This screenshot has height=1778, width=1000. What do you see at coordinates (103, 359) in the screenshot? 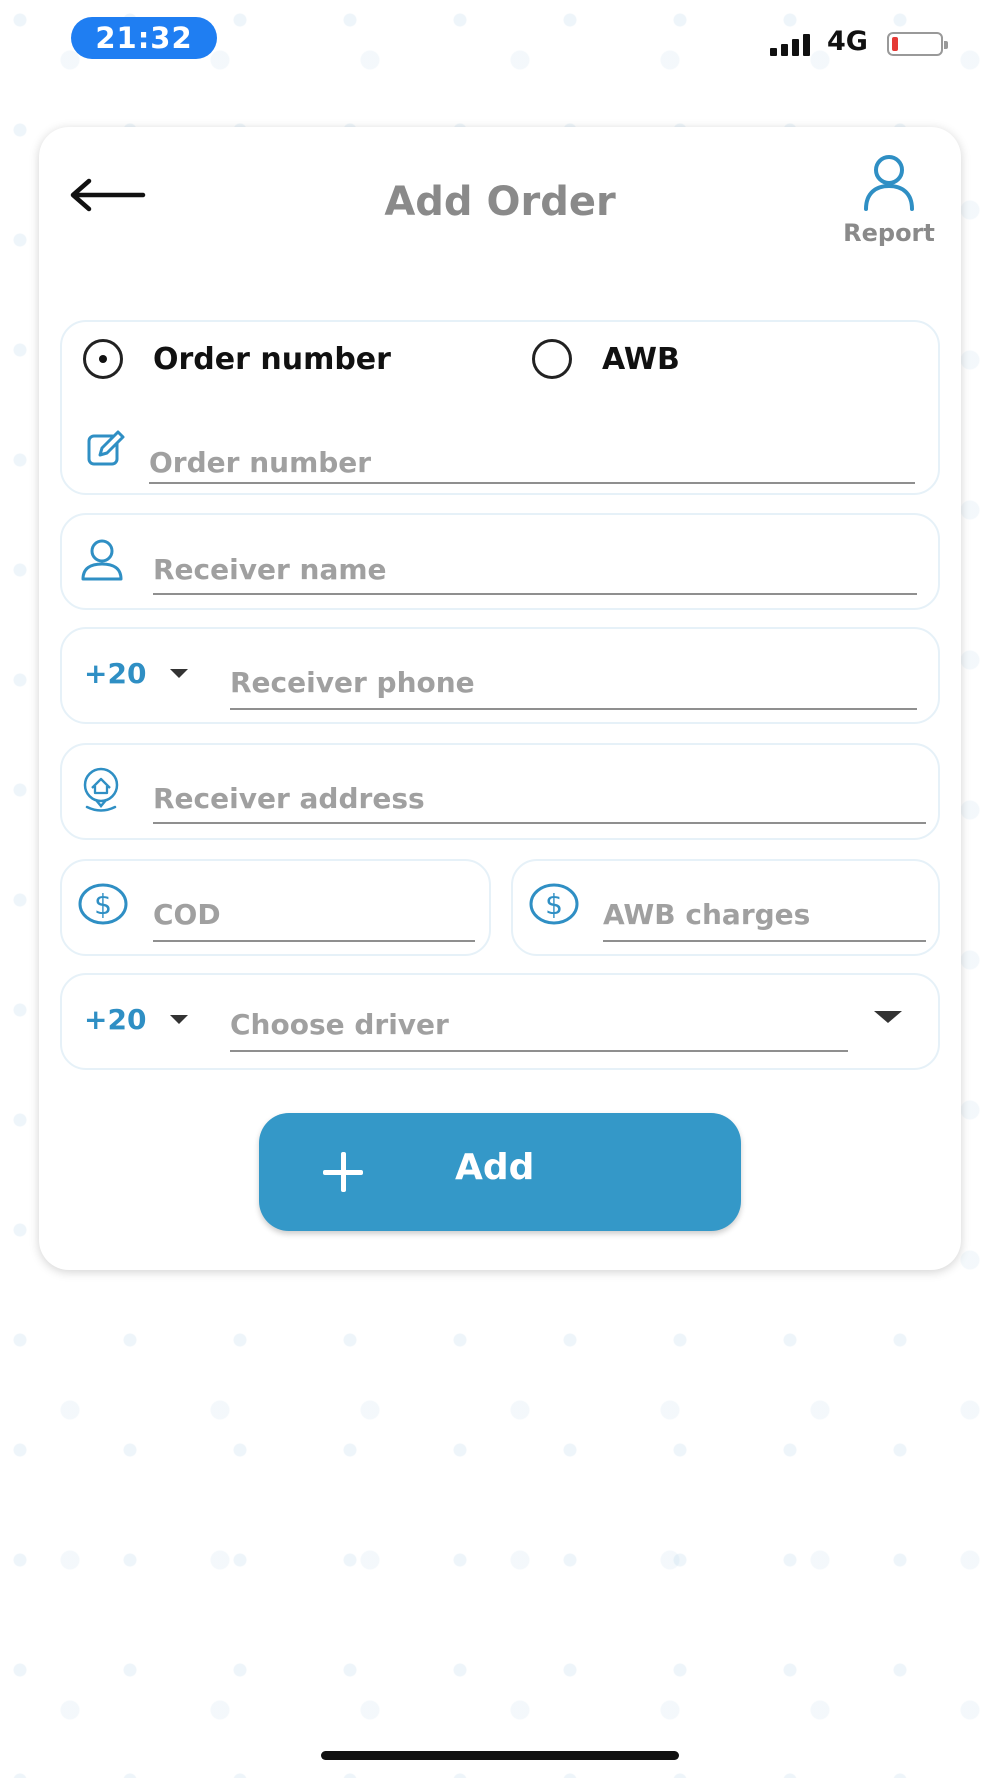
I see `radio-order-number-indicator` at bounding box center [103, 359].